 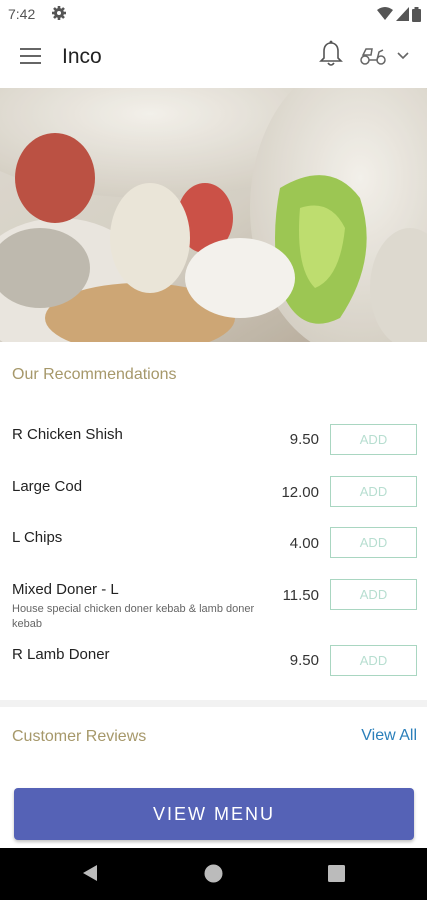 What do you see at coordinates (300, 492) in the screenshot?
I see `menu-item-price: 12.00` at bounding box center [300, 492].